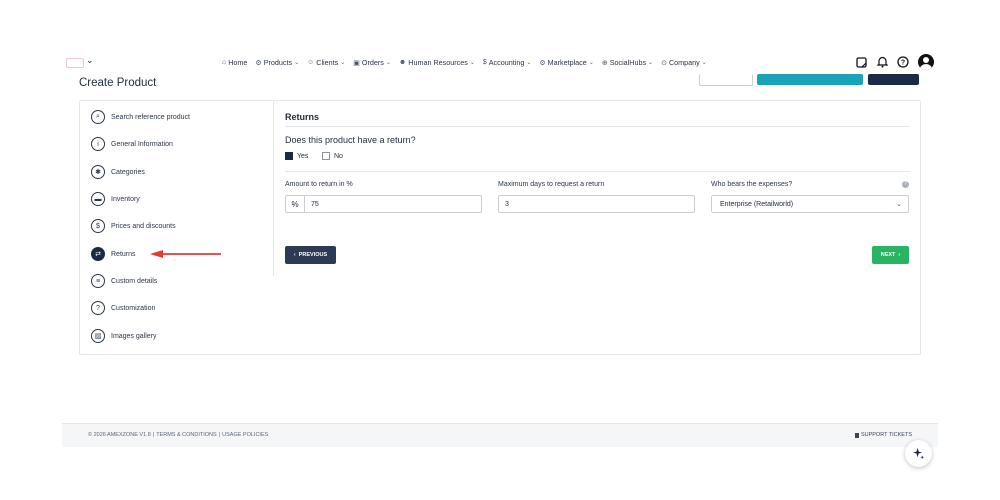 The image size is (1000, 500). What do you see at coordinates (98, 281) in the screenshot?
I see `list-icon: ≡` at bounding box center [98, 281].